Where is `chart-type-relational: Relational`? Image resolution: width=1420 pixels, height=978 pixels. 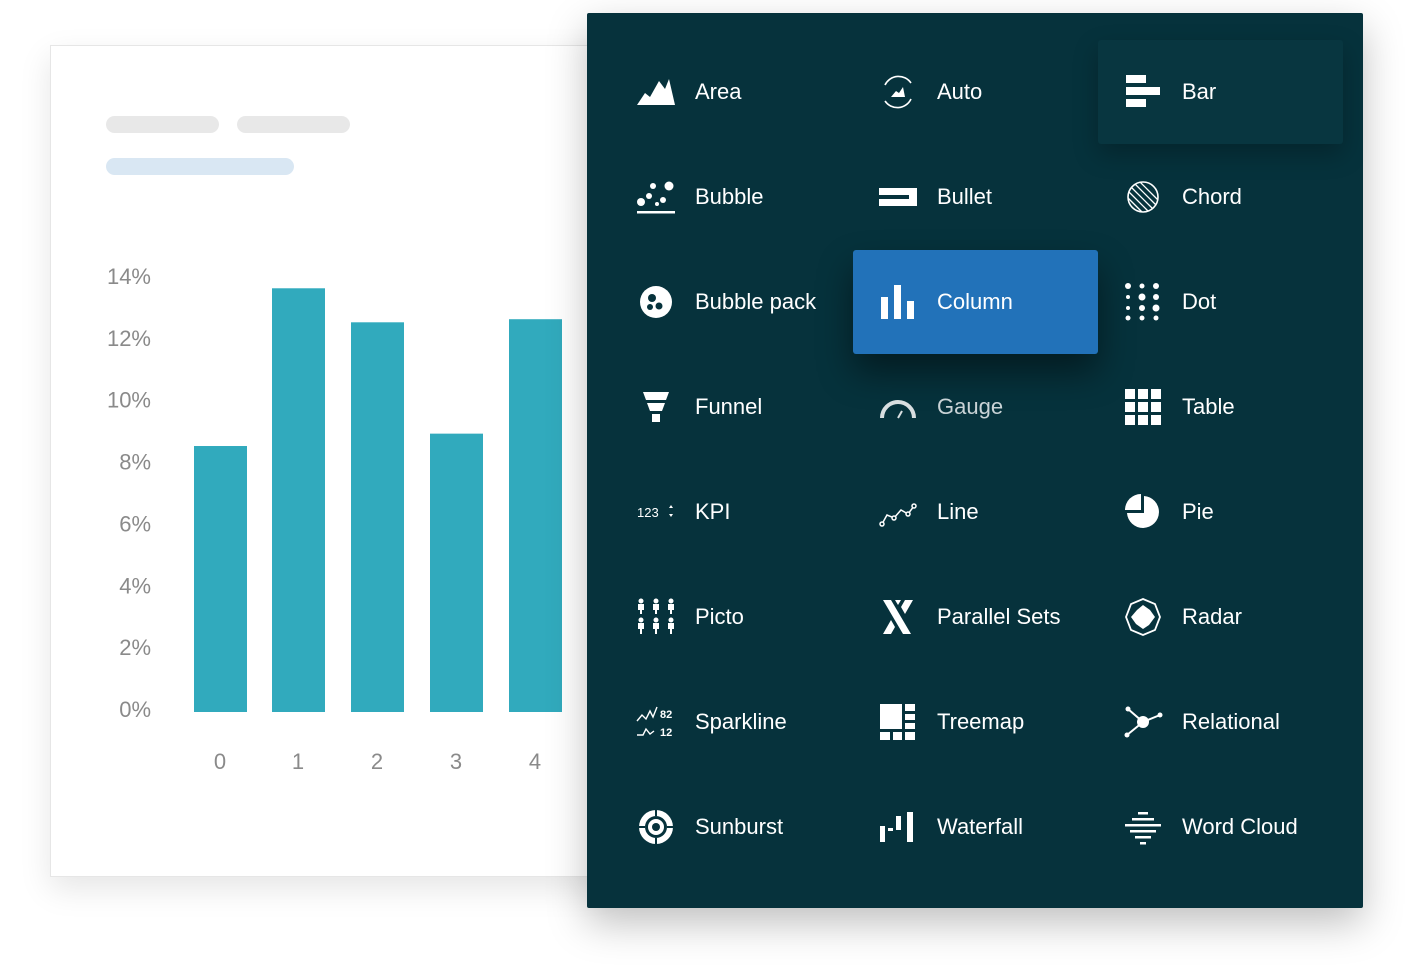 chart-type-relational: Relational is located at coordinates (1220, 722).